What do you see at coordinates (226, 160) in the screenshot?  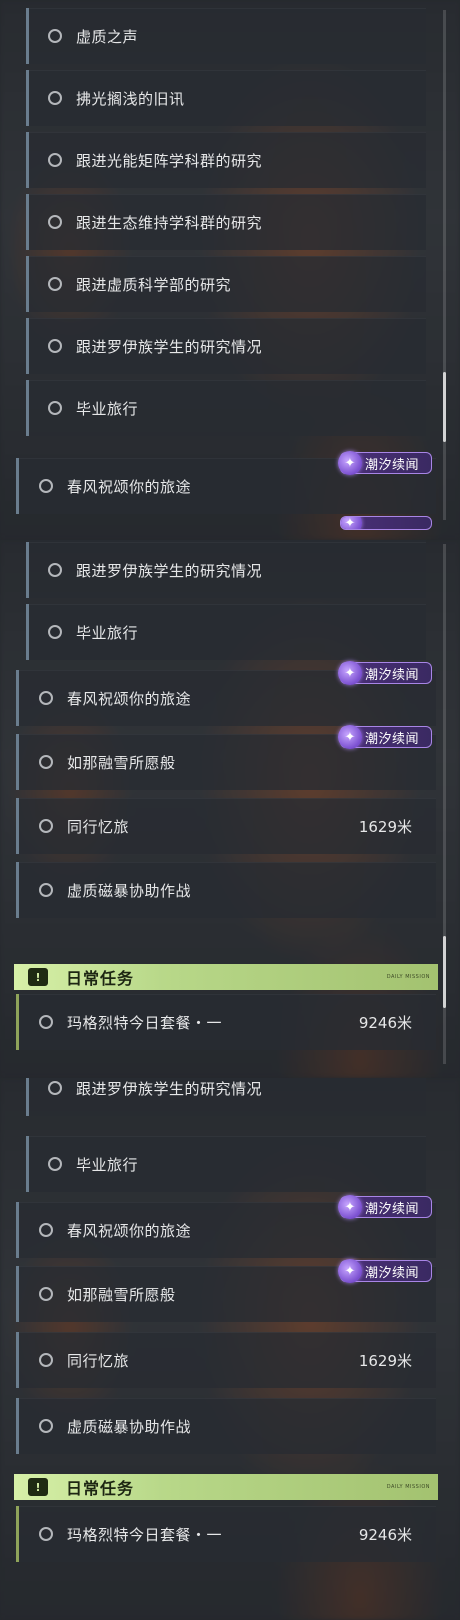 I see `quest-row: 跟进光能矩阵学科群的研究` at bounding box center [226, 160].